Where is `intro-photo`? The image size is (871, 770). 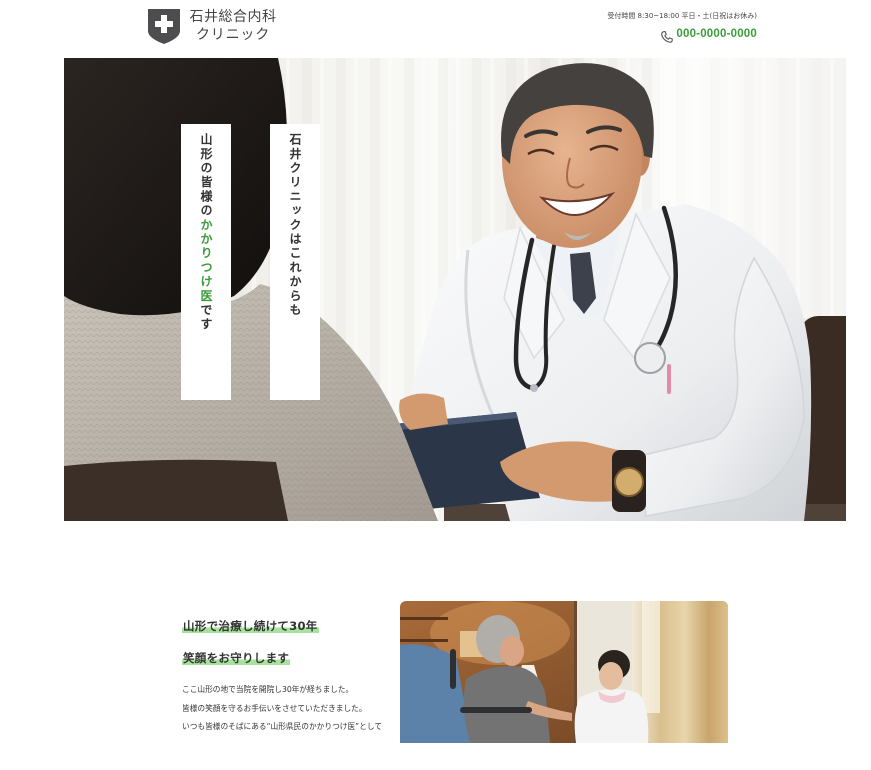 intro-photo is located at coordinates (564, 672).